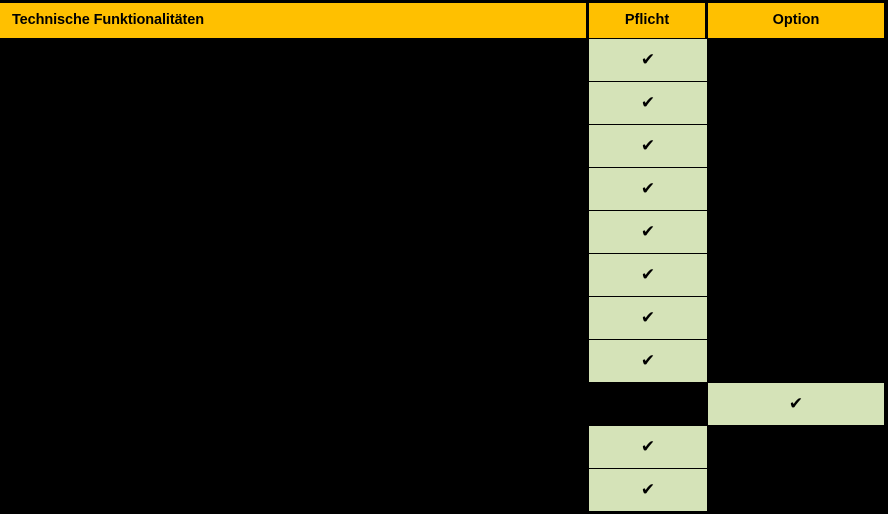  I want to click on column-header-option: Option, so click(796, 20).